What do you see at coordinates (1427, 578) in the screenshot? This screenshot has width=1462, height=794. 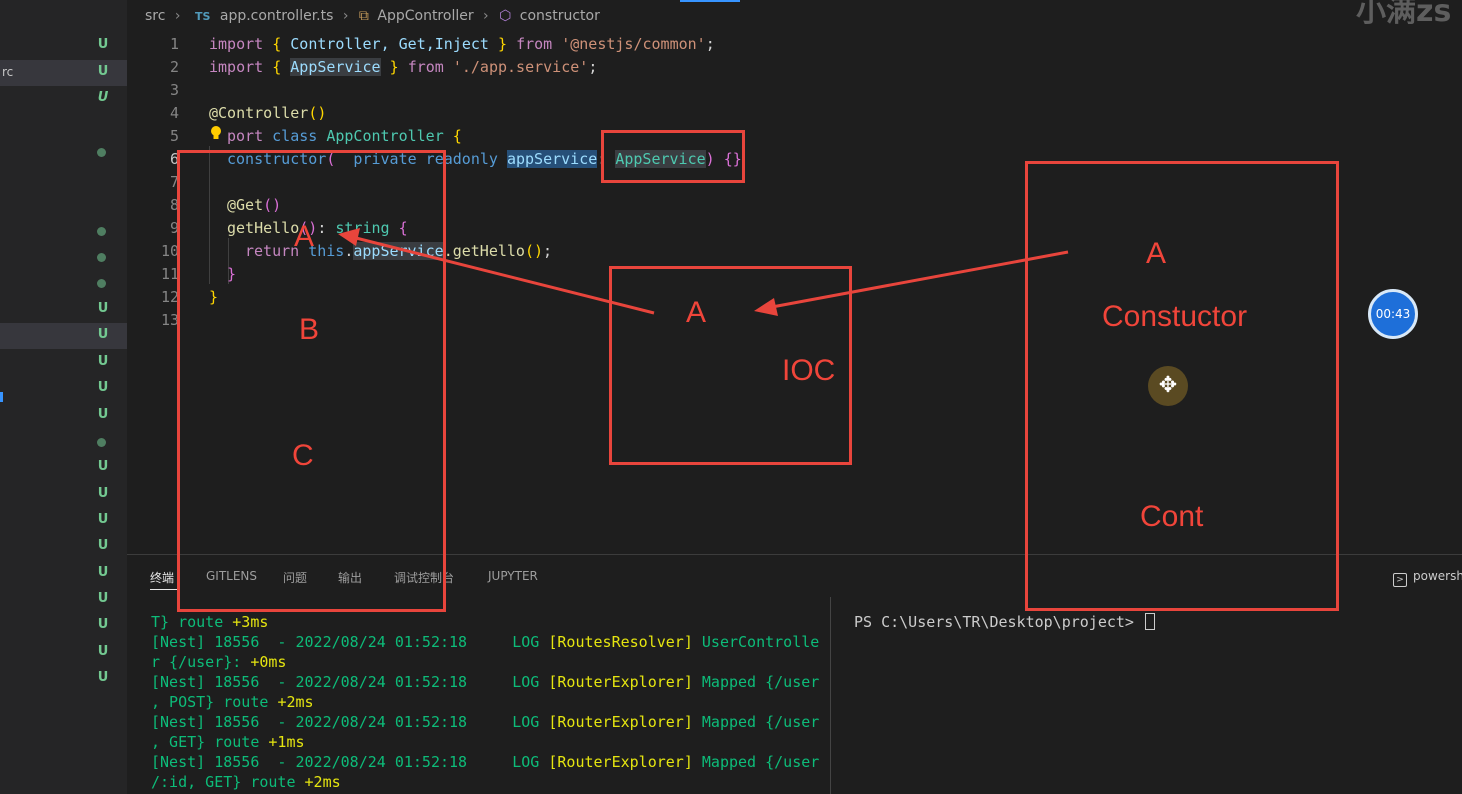 I see `terminal-instance-tab: > powersh` at bounding box center [1427, 578].